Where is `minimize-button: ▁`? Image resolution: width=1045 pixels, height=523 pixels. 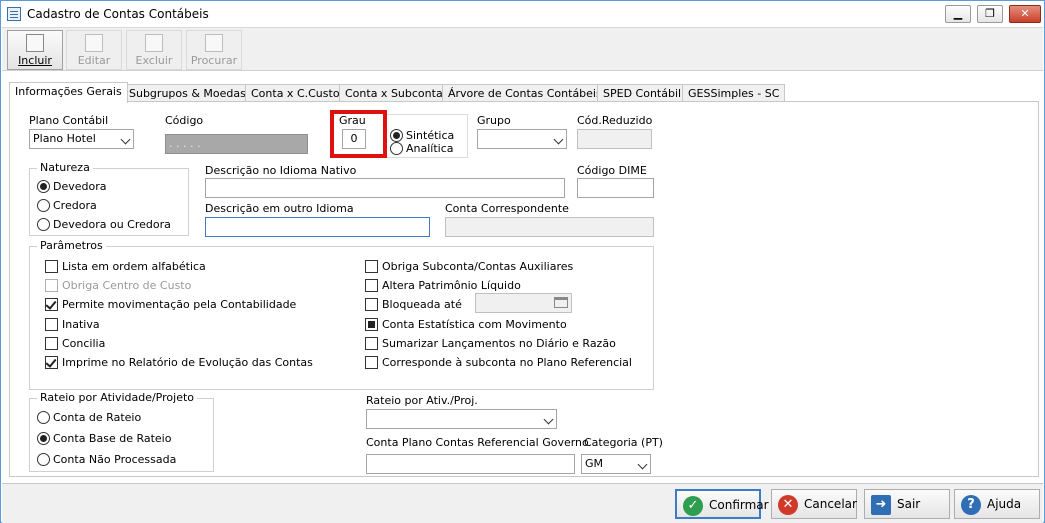
minimize-button: ▁ is located at coordinates (958, 14).